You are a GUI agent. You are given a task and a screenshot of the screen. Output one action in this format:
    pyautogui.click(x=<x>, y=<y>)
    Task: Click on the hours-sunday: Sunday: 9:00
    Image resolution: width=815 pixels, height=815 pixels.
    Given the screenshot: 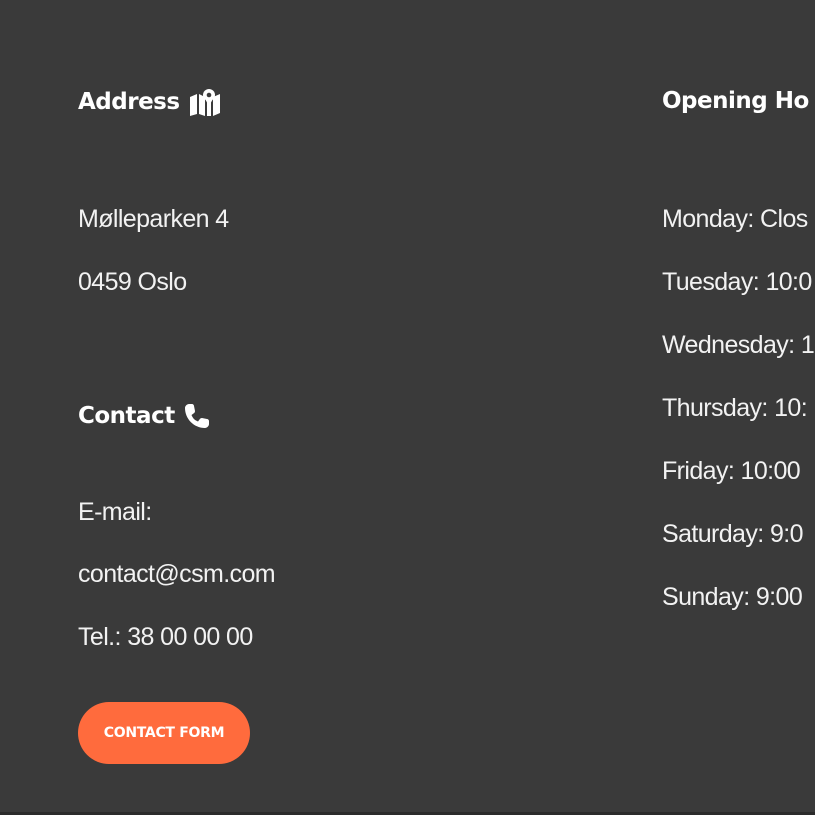 What is the action you would take?
    pyautogui.click(x=732, y=597)
    